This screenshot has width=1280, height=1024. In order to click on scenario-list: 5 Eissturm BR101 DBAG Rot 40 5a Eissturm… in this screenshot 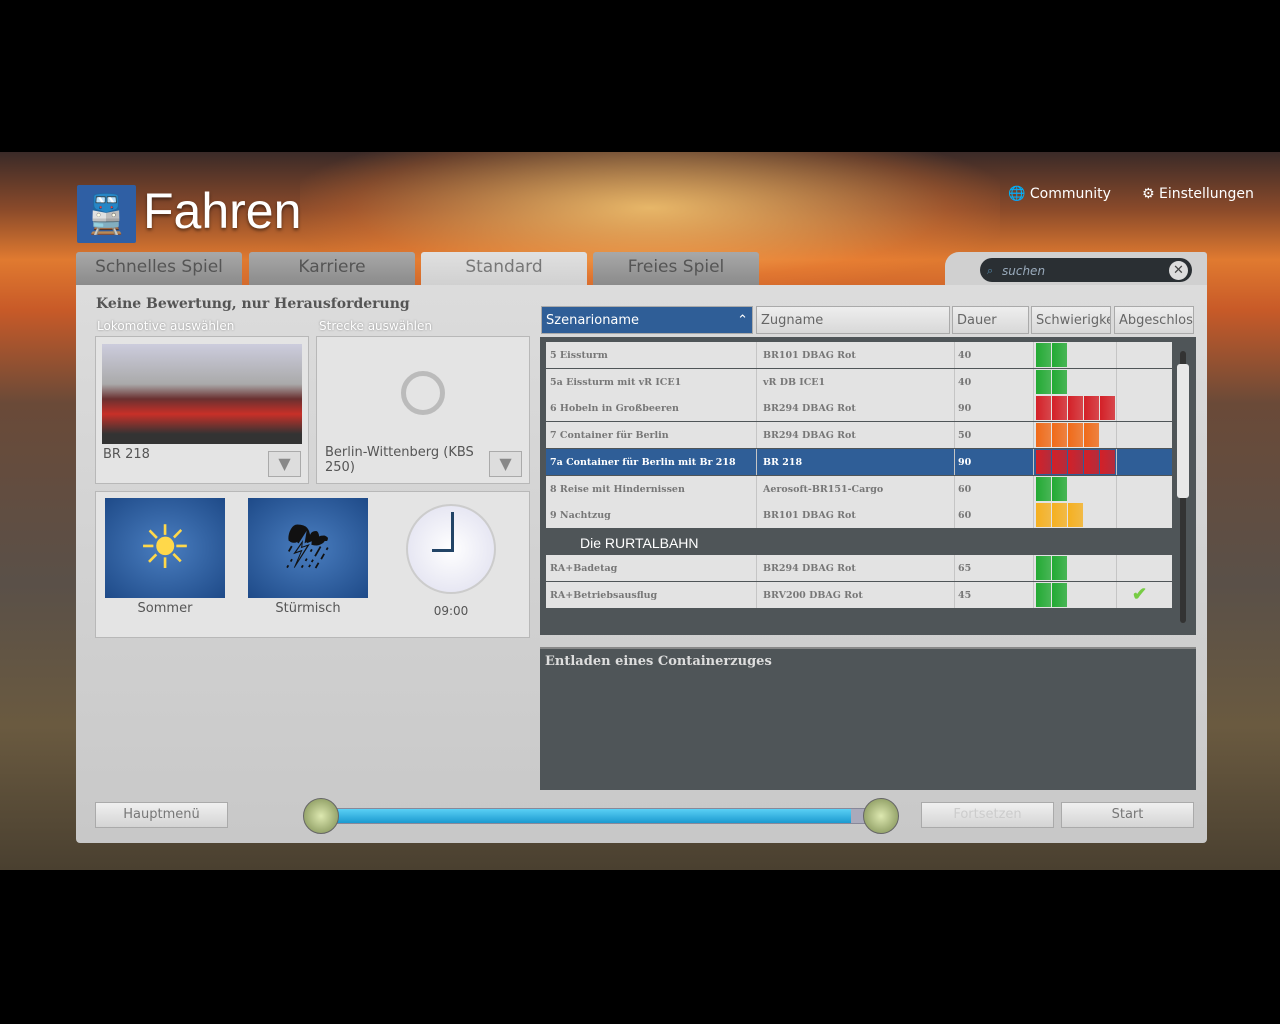, I will do `click(868, 486)`.